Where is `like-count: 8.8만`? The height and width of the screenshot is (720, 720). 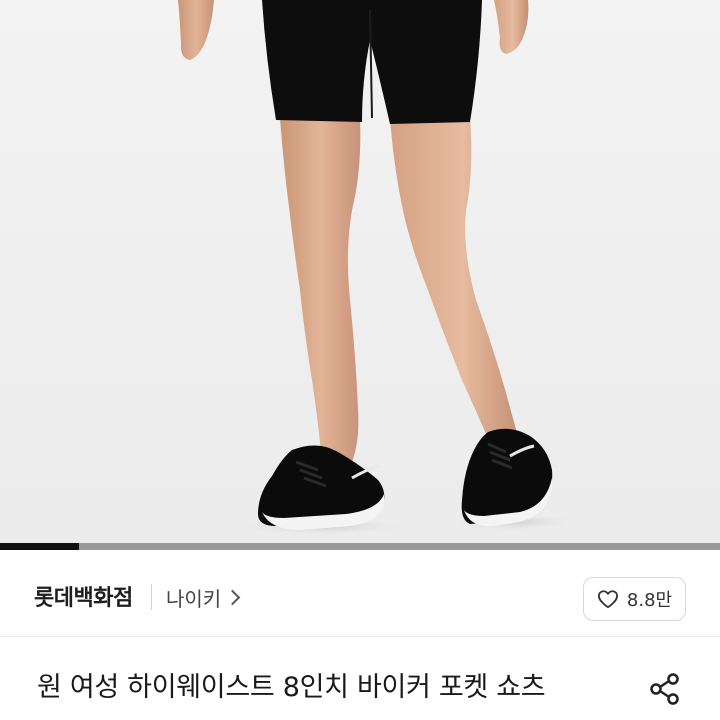 like-count: 8.8만 is located at coordinates (649, 600).